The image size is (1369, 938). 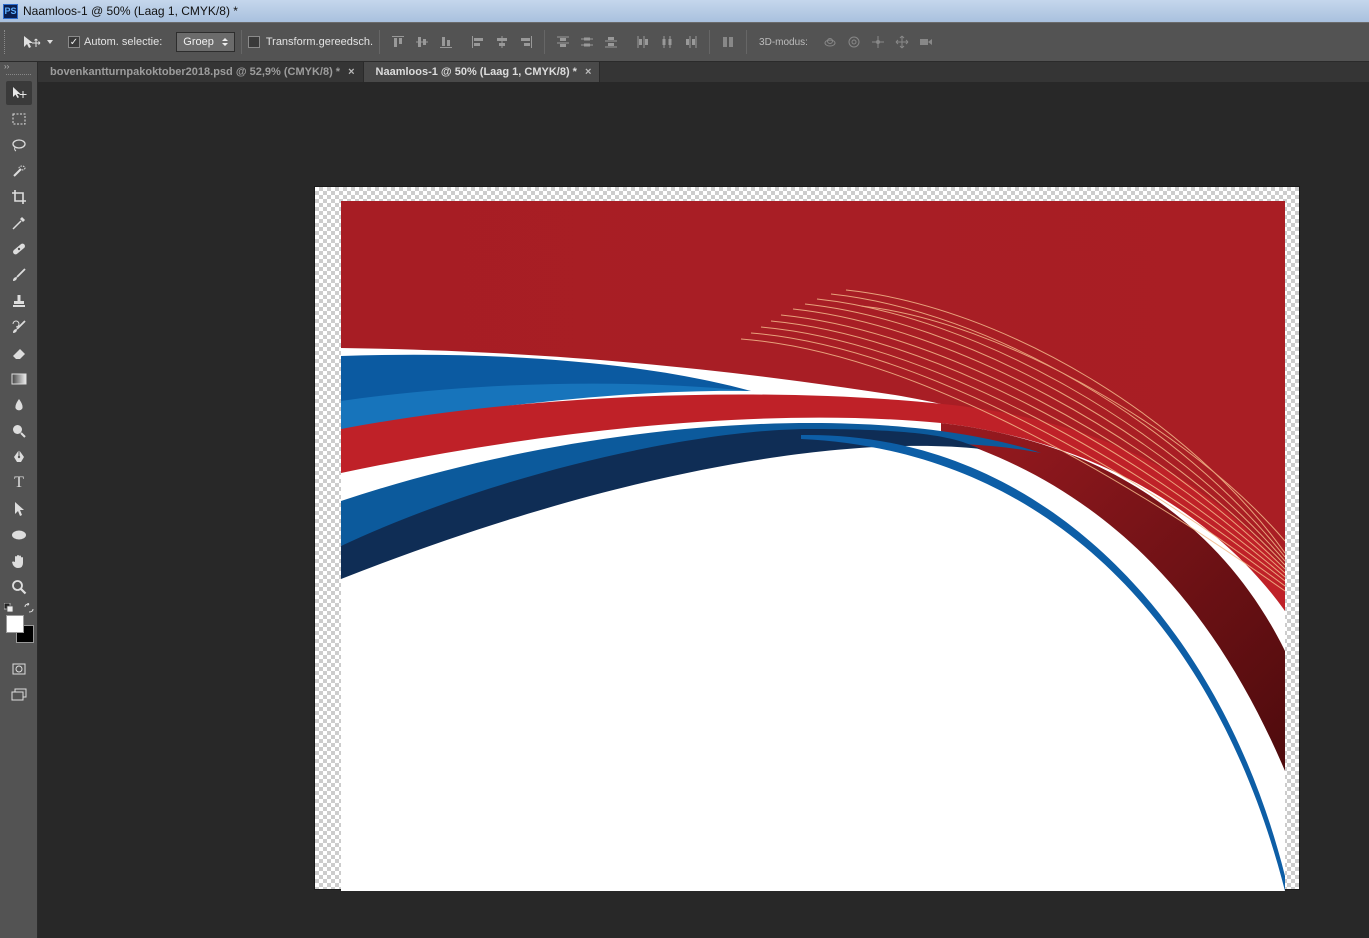 I want to click on 3d-scale-button, so click(x=926, y=42).